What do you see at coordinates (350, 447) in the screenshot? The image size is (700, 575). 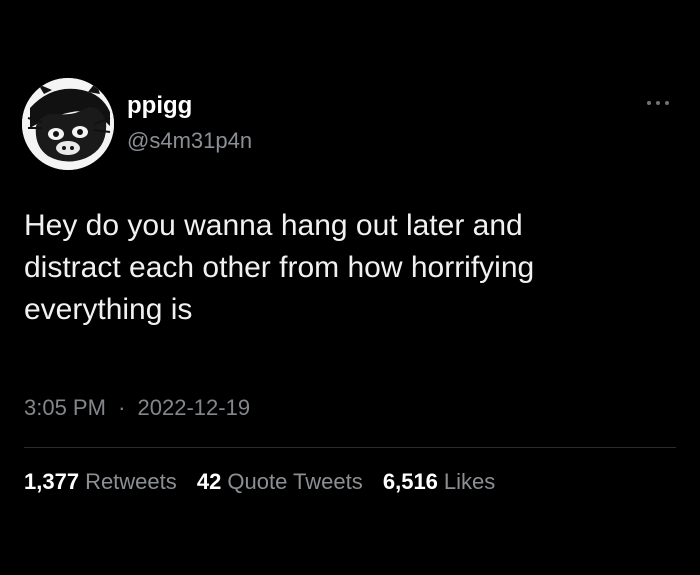 I see `divider` at bounding box center [350, 447].